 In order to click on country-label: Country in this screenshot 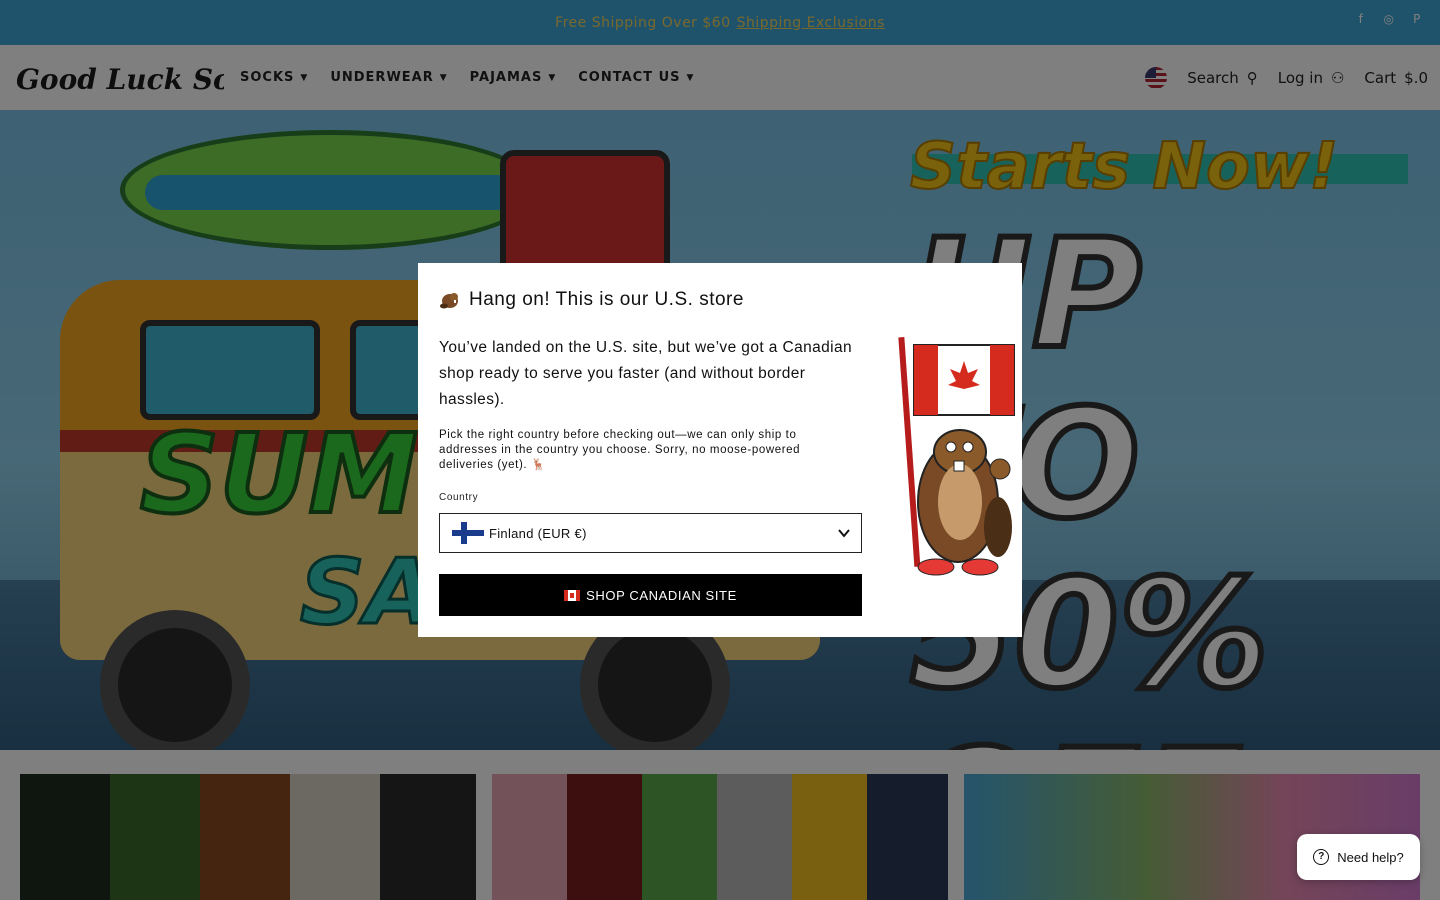, I will do `click(459, 497)`.